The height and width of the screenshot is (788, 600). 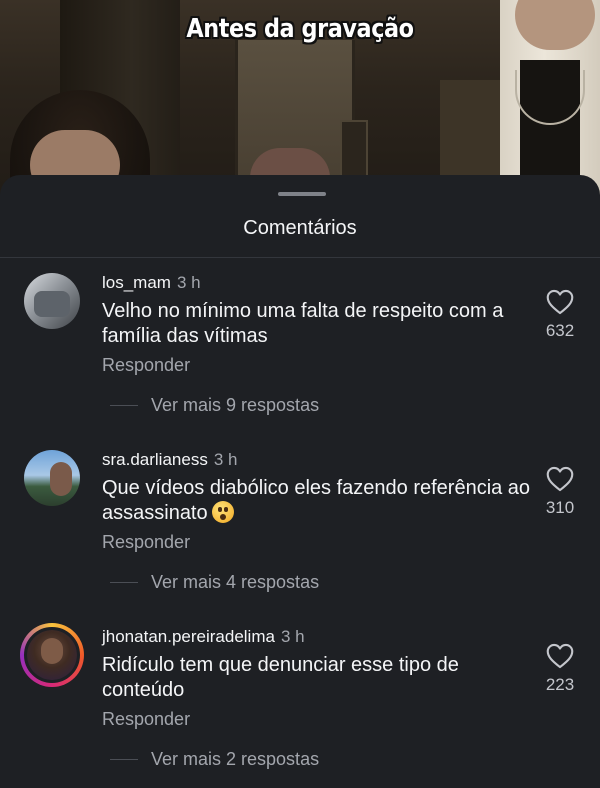 I want to click on comment-header: sra.darlianess 3 h, so click(x=169, y=460).